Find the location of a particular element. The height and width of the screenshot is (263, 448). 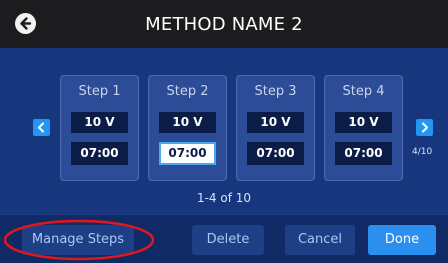

prev-page-button is located at coordinates (41, 127).